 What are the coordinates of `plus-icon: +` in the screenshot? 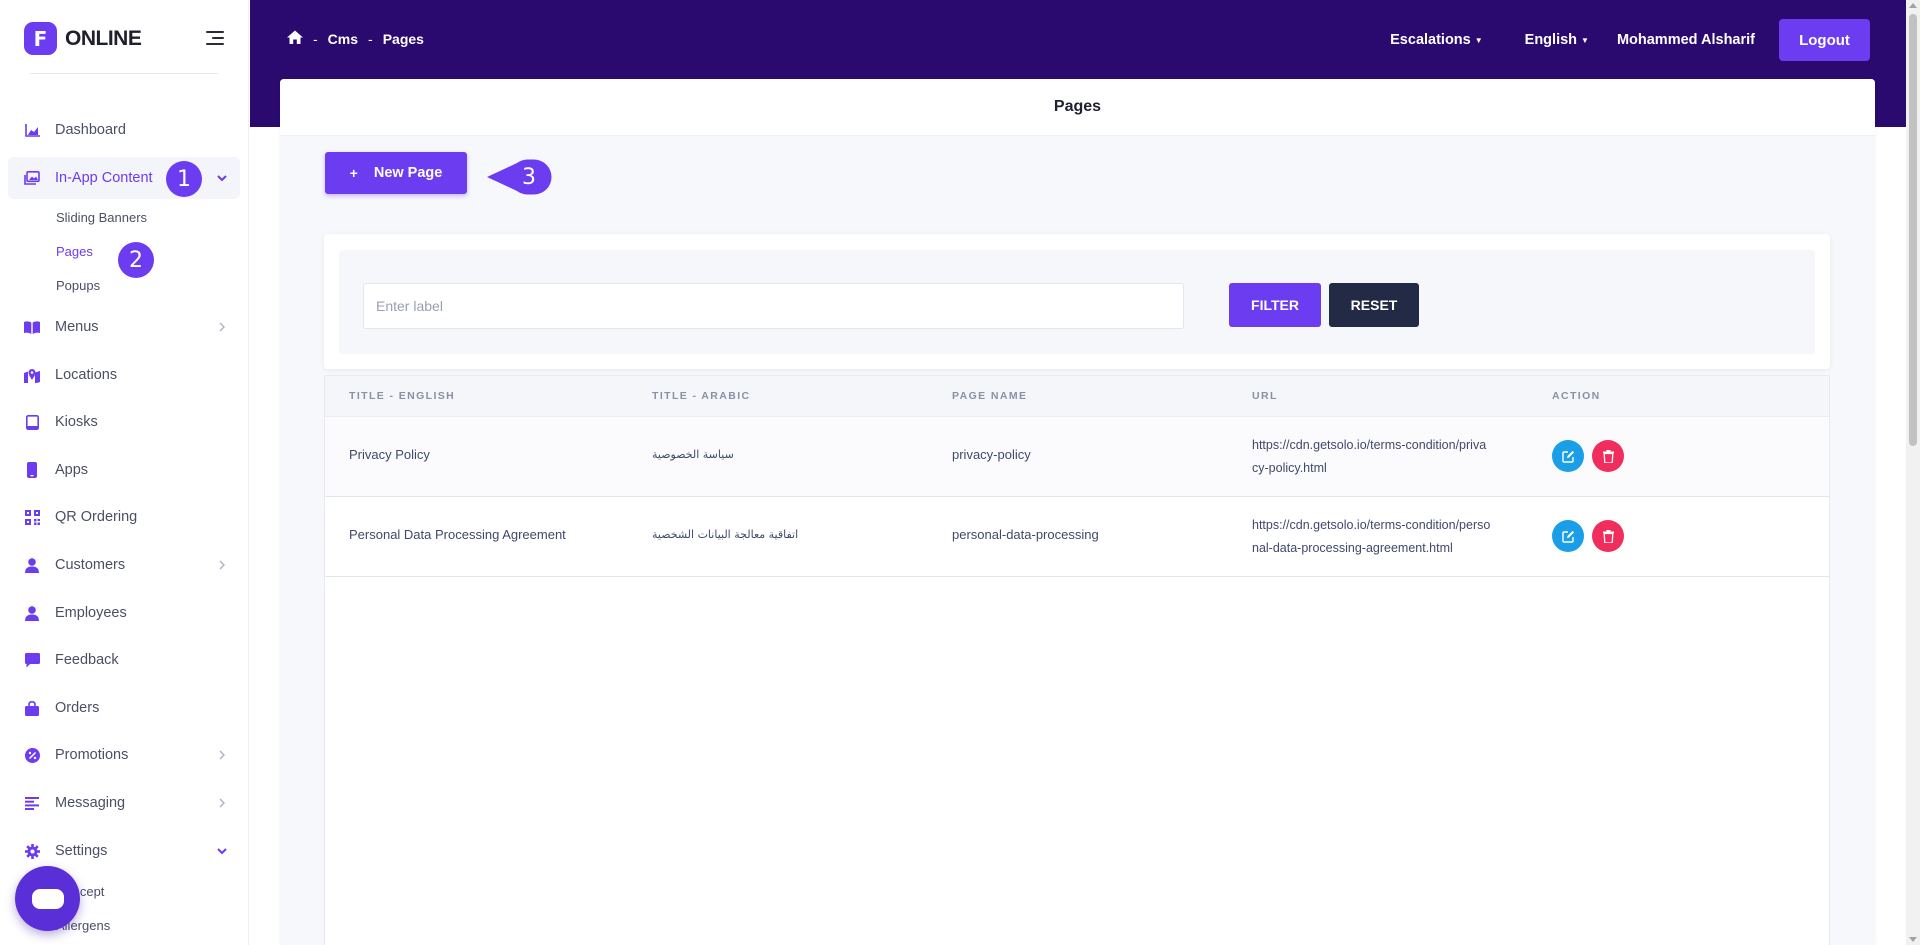 It's located at (353, 173).